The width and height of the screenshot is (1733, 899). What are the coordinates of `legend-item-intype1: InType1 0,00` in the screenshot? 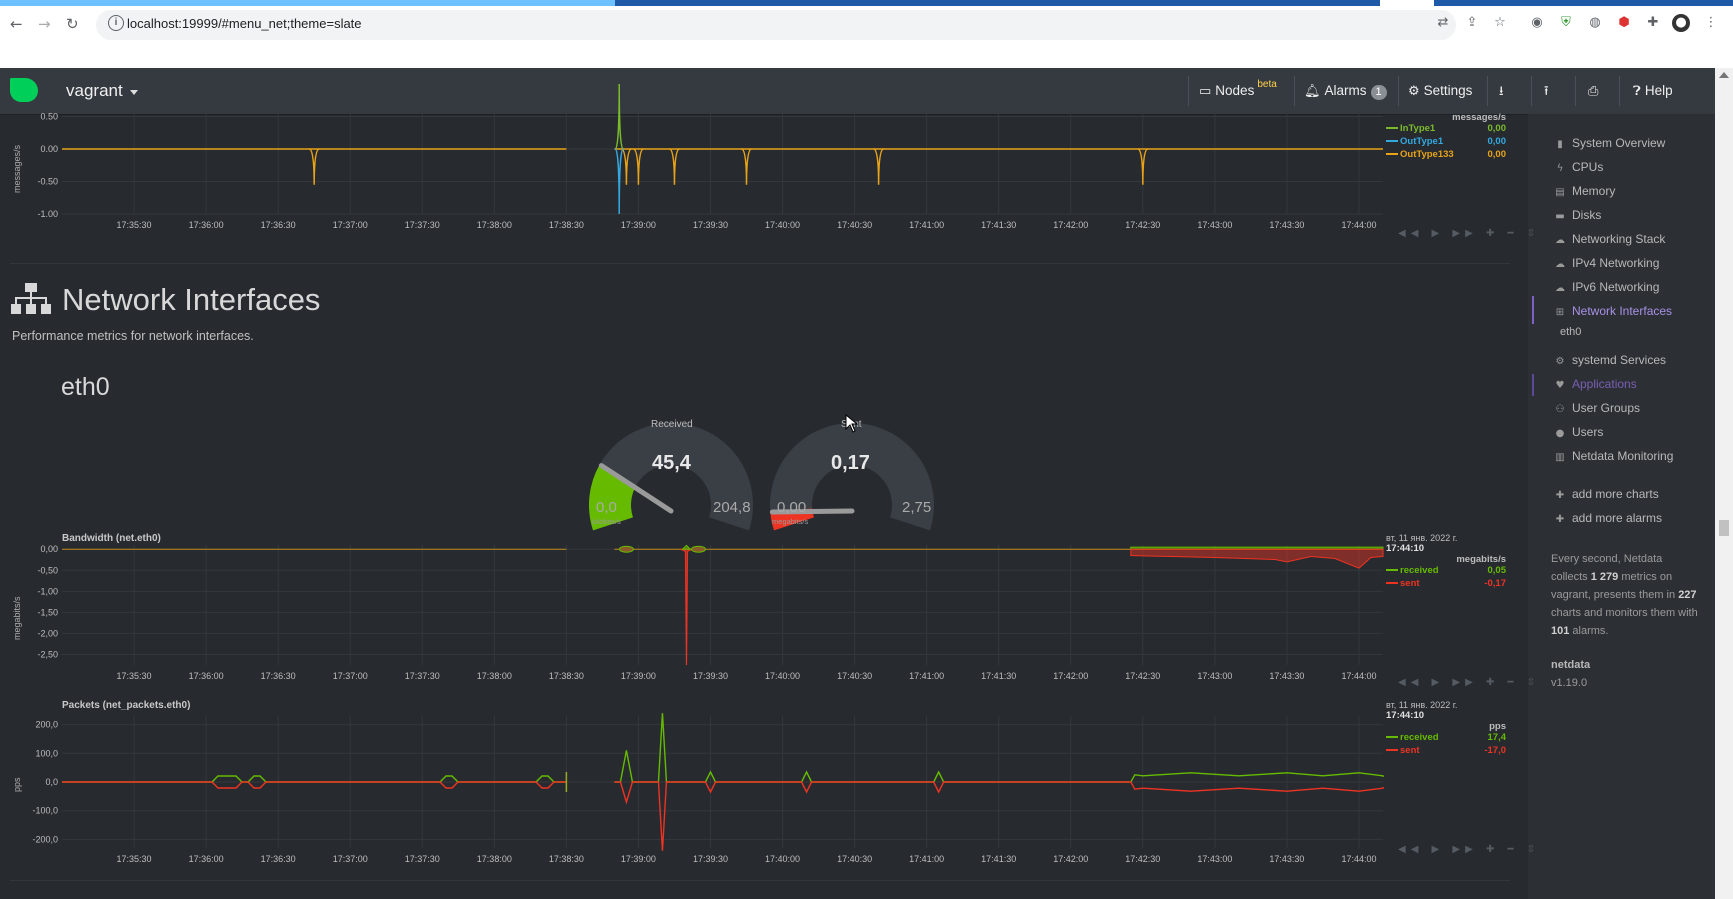 It's located at (1446, 129).